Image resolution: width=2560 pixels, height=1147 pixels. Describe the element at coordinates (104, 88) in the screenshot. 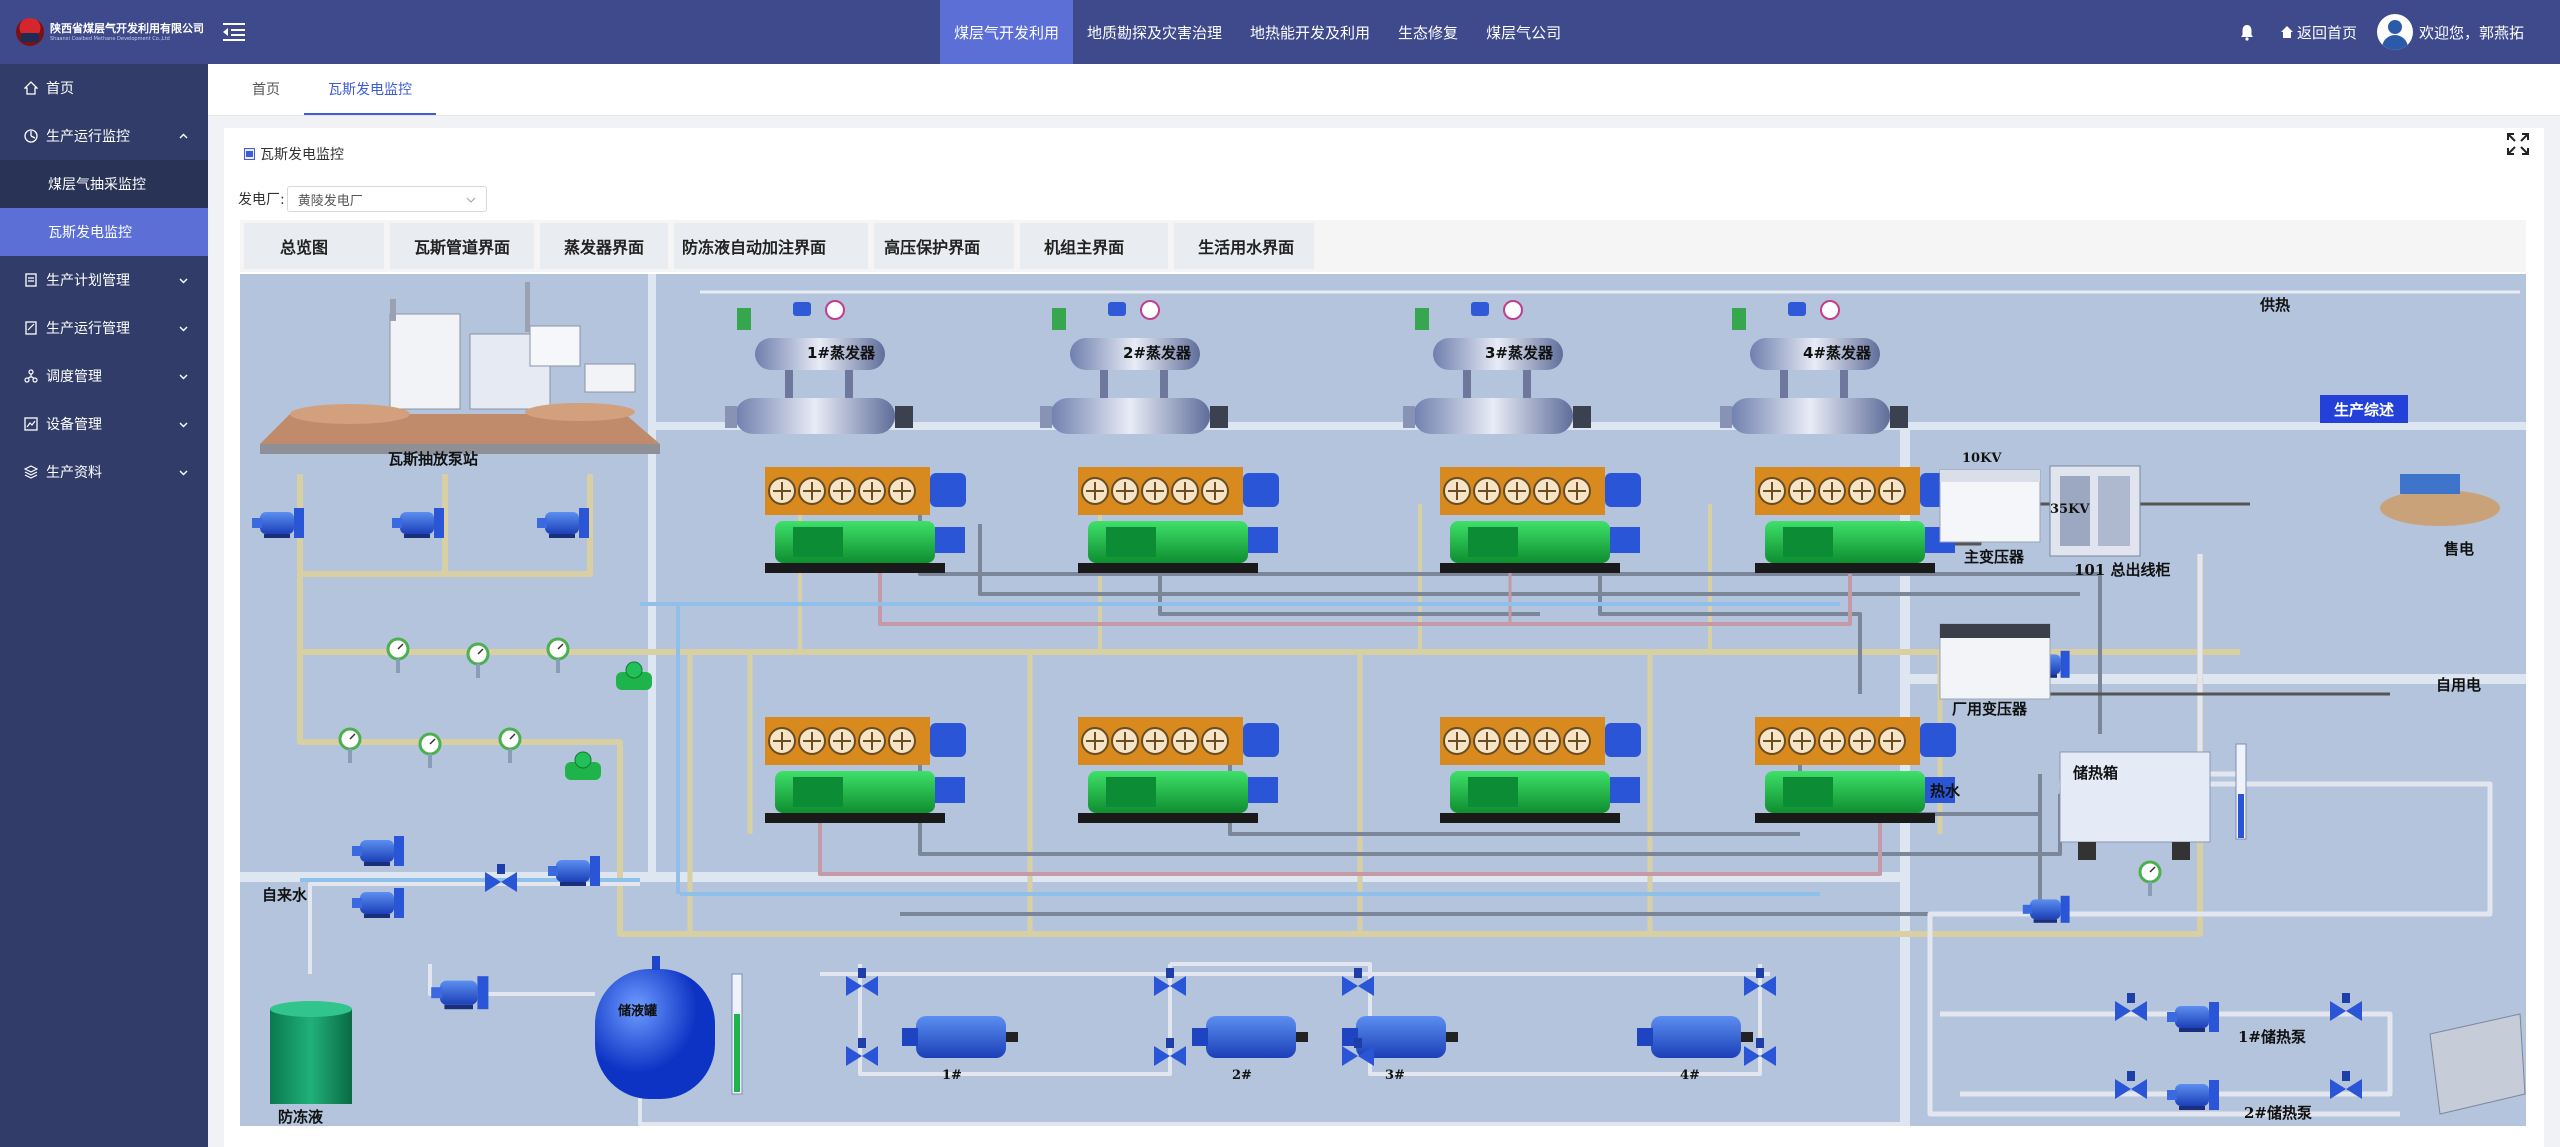

I see `sidebar-item-home: 首页` at that location.